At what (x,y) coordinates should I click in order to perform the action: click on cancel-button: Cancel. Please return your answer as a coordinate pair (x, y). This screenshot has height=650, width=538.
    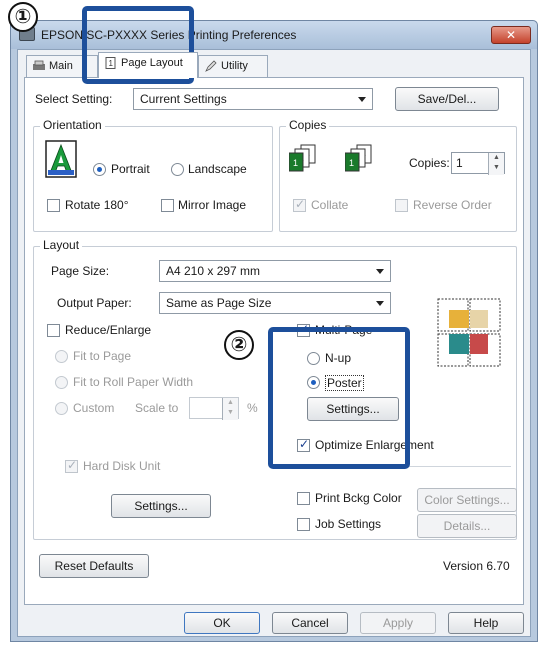
    Looking at the image, I should click on (310, 623).